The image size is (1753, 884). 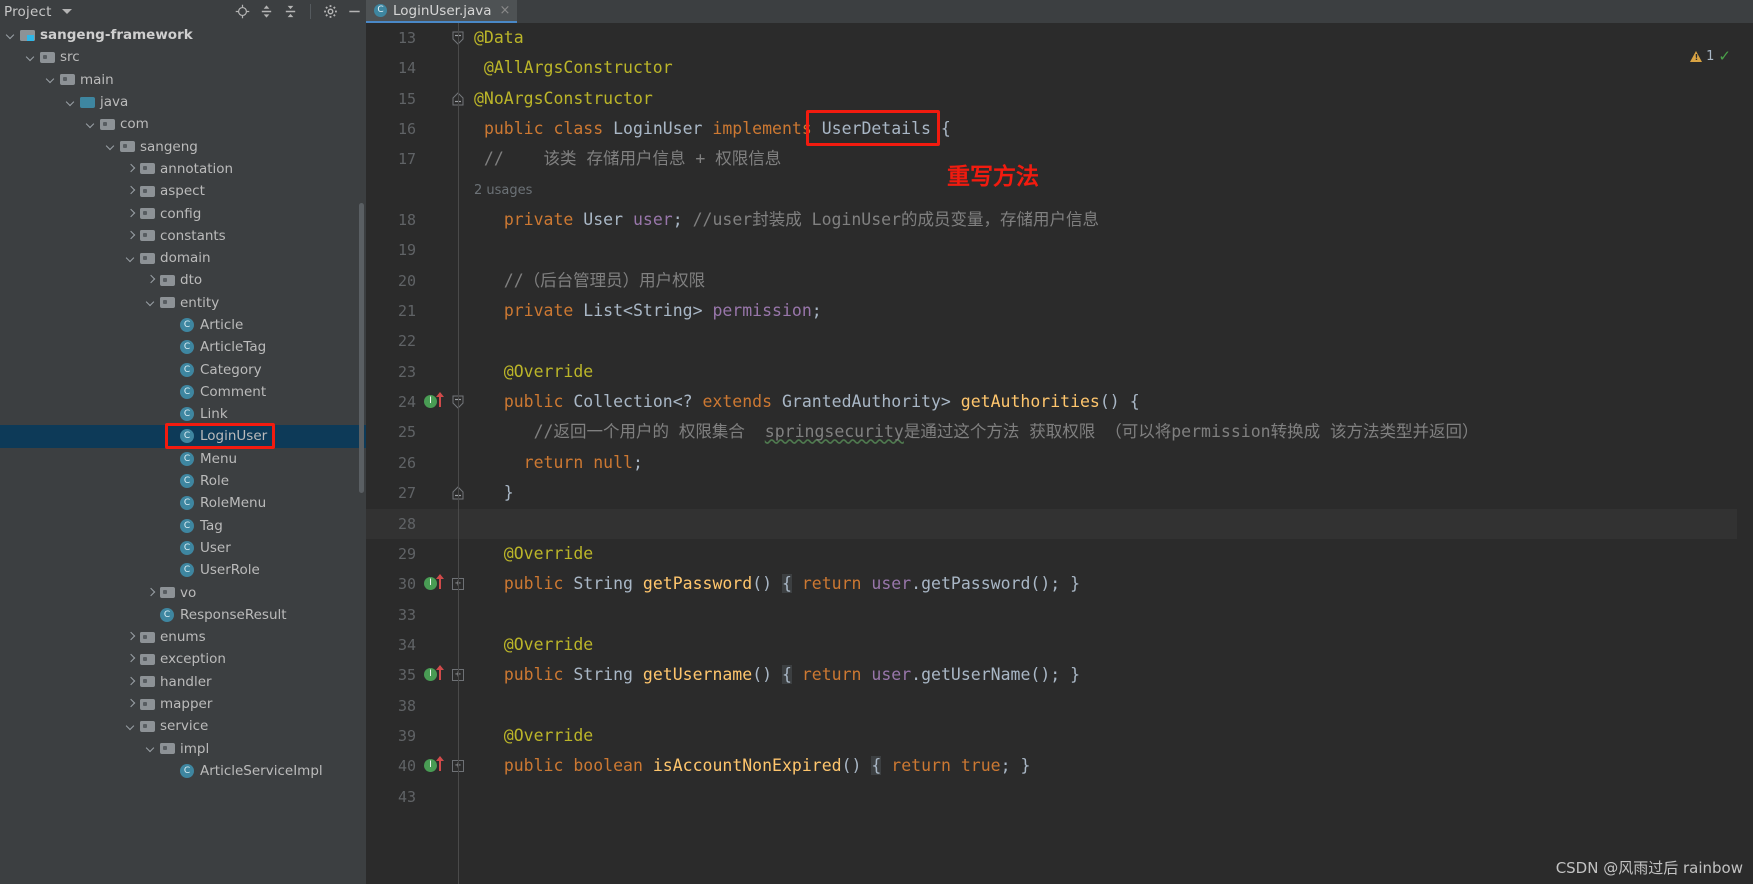 What do you see at coordinates (183, 169) in the screenshot?
I see `tree-item-annotation: annotation` at bounding box center [183, 169].